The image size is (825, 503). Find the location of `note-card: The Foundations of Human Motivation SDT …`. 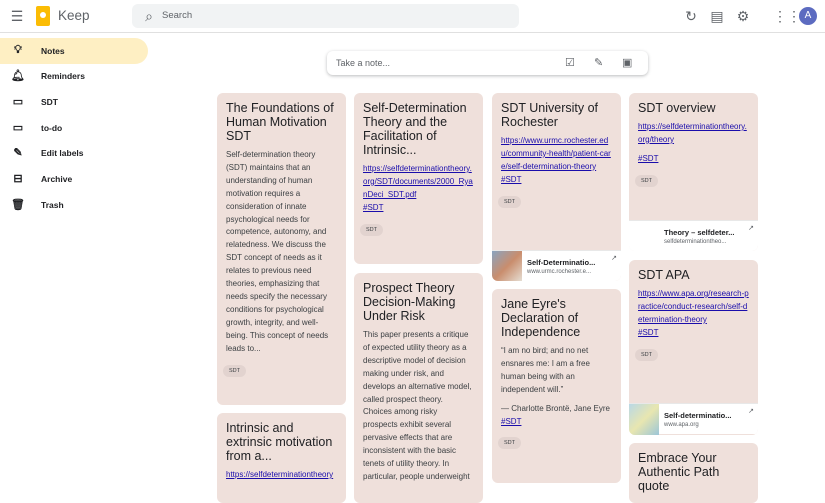

note-card: The Foundations of Human Motivation SDT … is located at coordinates (281, 249).